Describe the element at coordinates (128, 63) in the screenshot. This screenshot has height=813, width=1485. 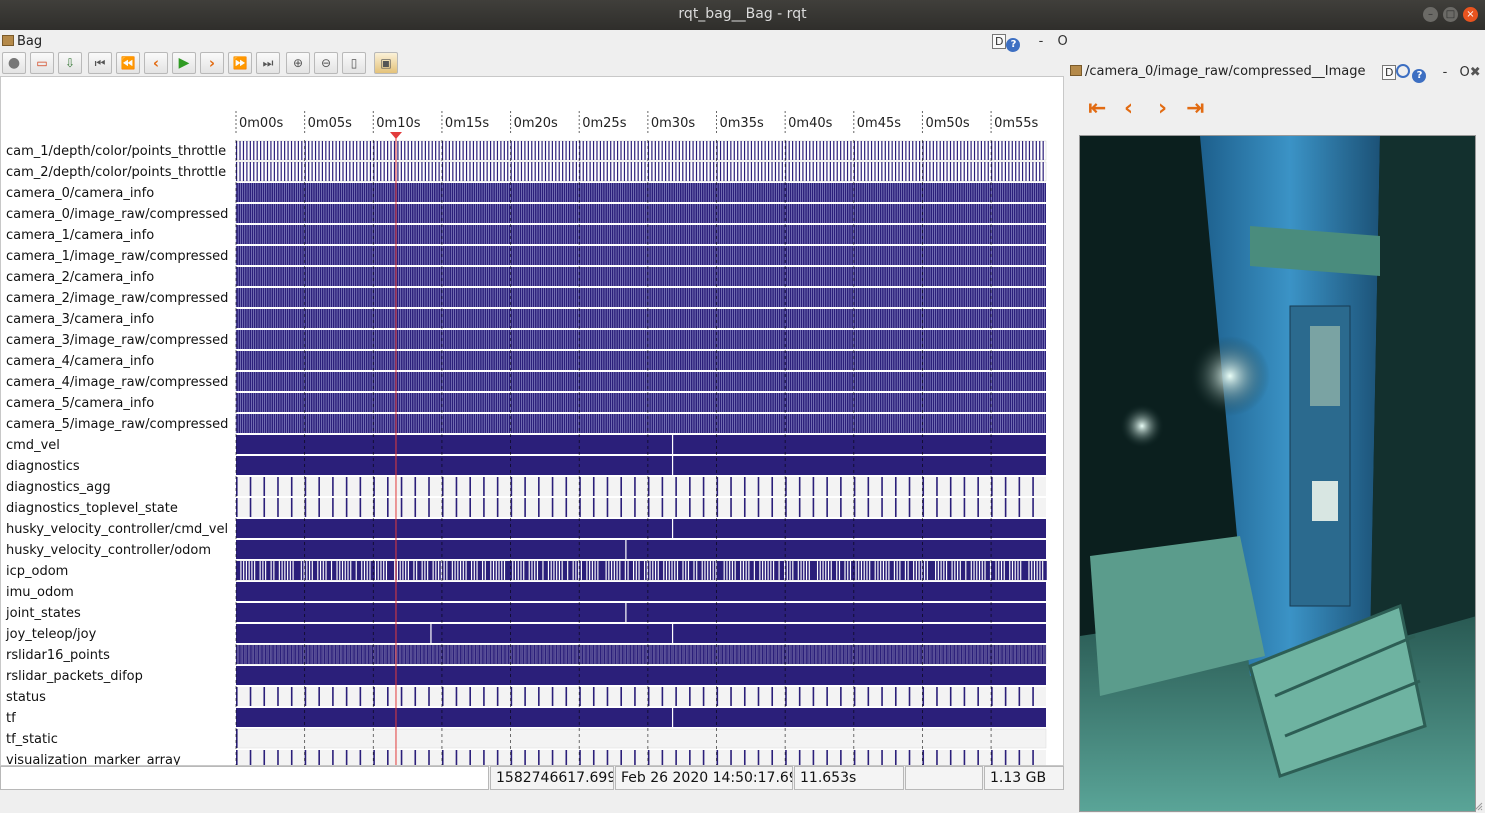
I see `rewind-button: ⏪` at that location.